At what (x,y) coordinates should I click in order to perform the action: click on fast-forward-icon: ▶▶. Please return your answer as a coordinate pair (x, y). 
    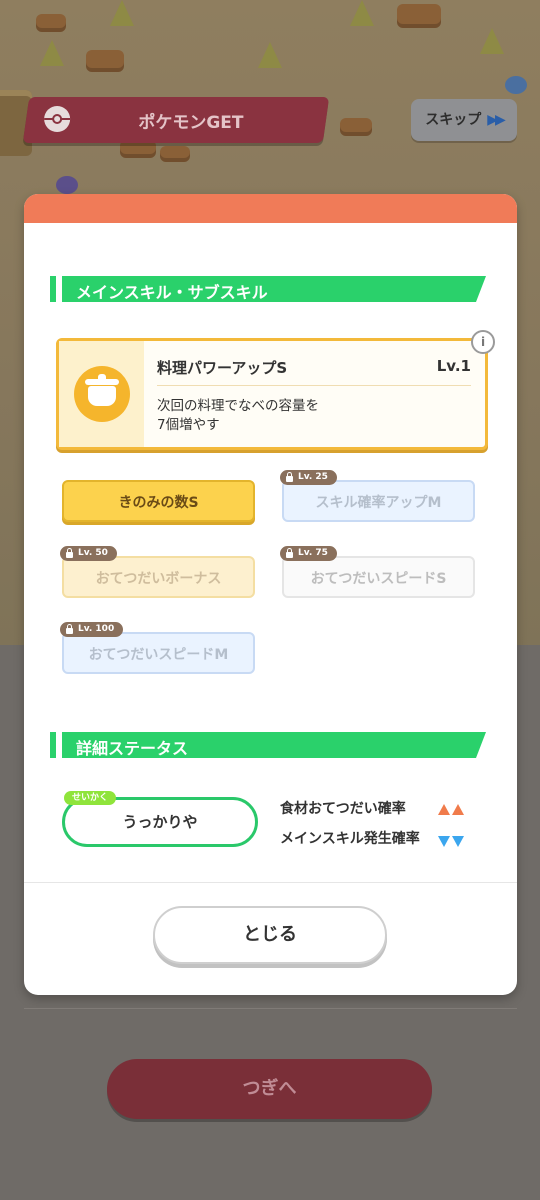
    Looking at the image, I should click on (496, 120).